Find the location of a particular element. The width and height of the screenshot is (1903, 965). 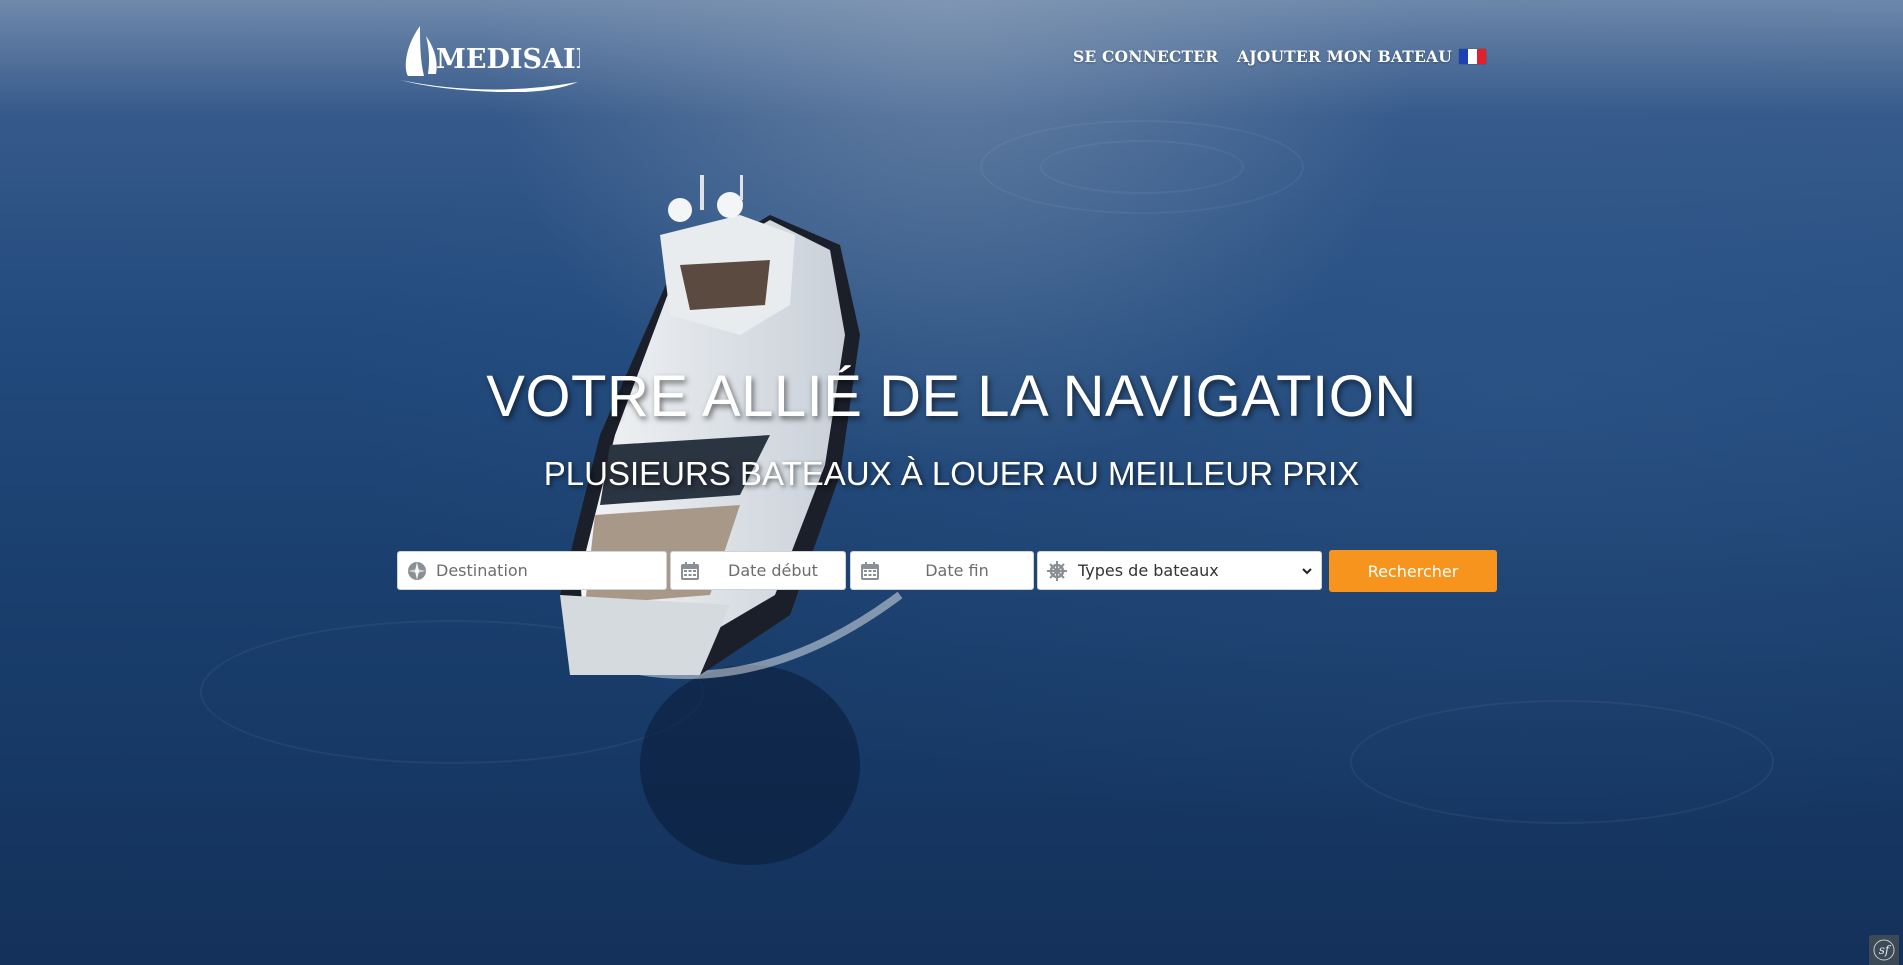

symfony-logo-icon: sf is located at coordinates (1884, 950).